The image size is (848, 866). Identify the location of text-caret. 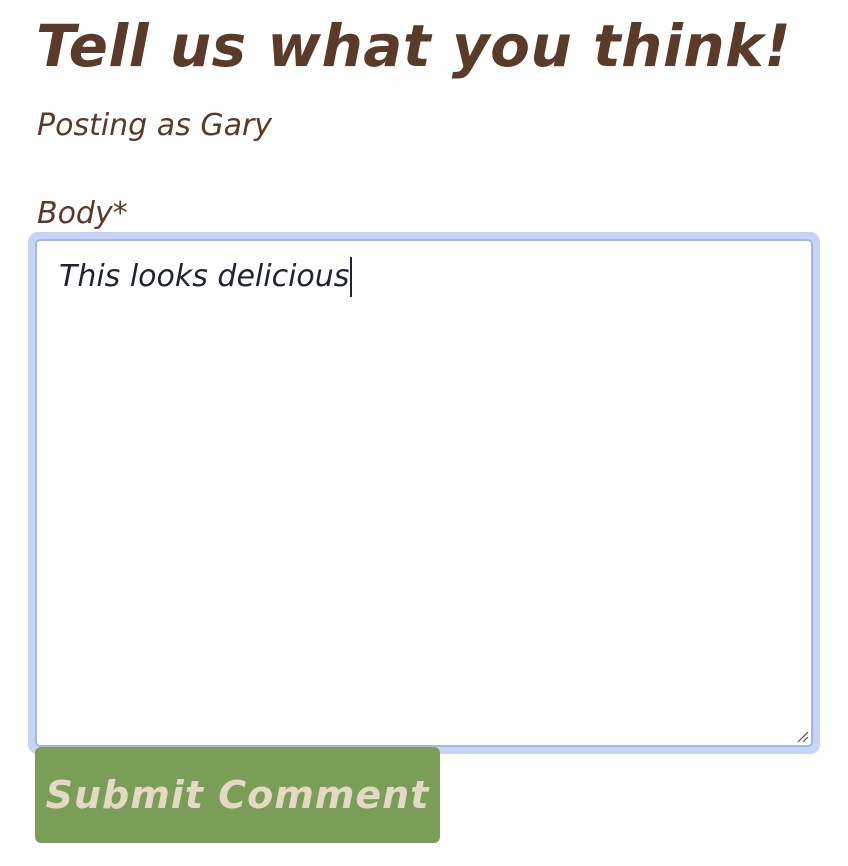
(351, 277).